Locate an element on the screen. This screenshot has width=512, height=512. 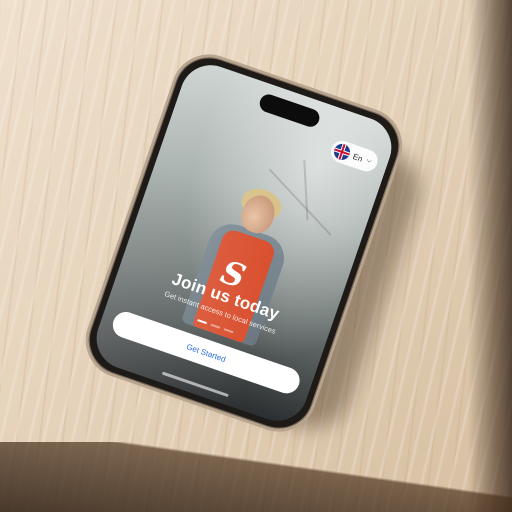
chevron-down-icon: ⌵ is located at coordinates (369, 160).